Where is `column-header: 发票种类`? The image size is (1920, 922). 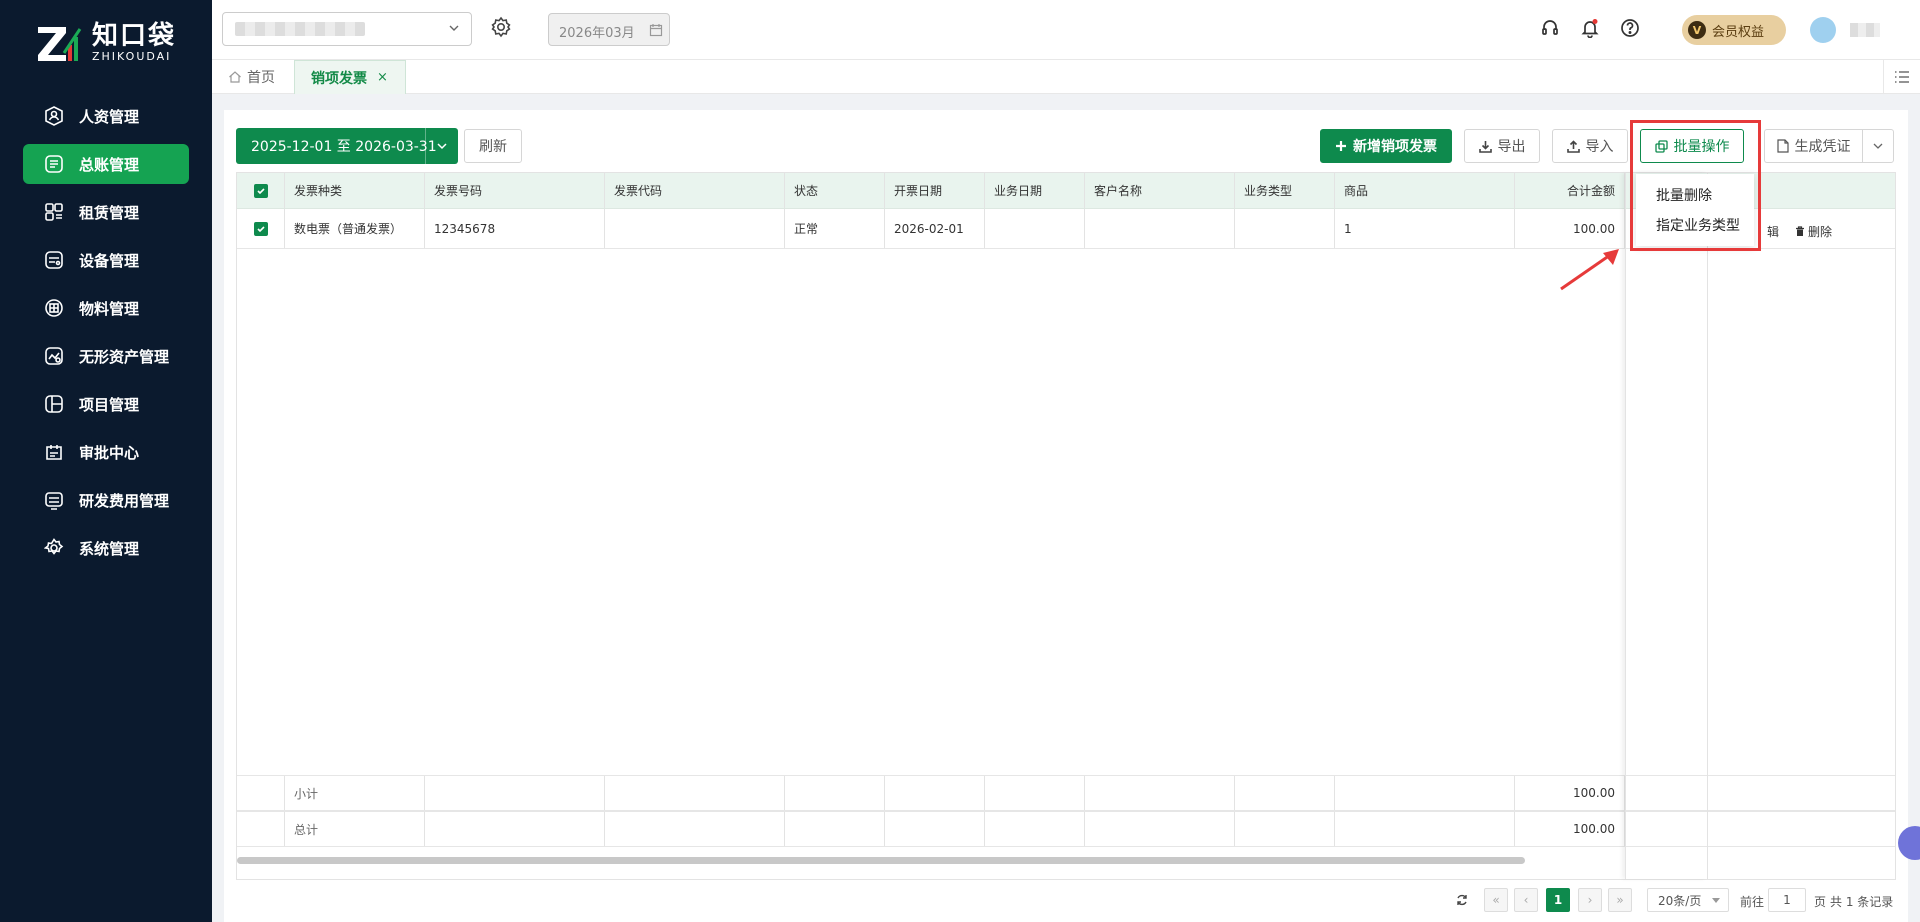
column-header: 发票种类 is located at coordinates (355, 190).